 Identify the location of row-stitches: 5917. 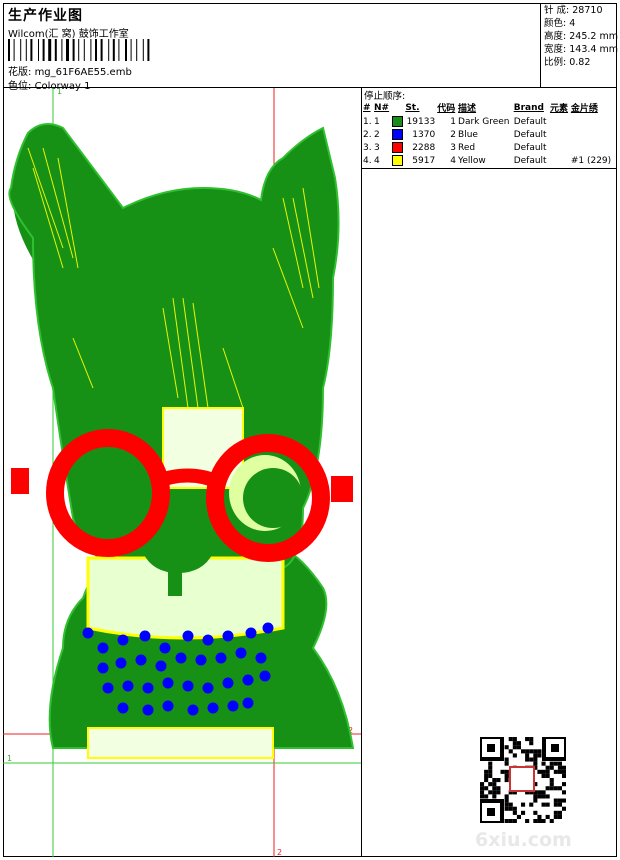
(424, 160).